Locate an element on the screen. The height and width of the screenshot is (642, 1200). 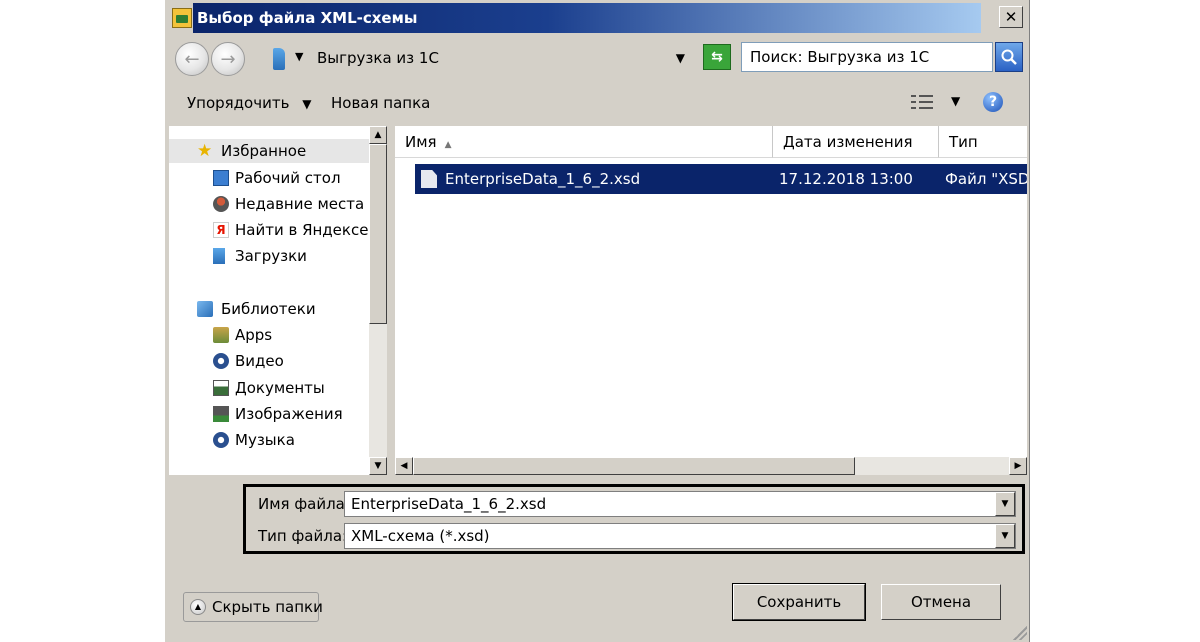
sidebar-item-libraries: Библиотеки is located at coordinates (269, 309).